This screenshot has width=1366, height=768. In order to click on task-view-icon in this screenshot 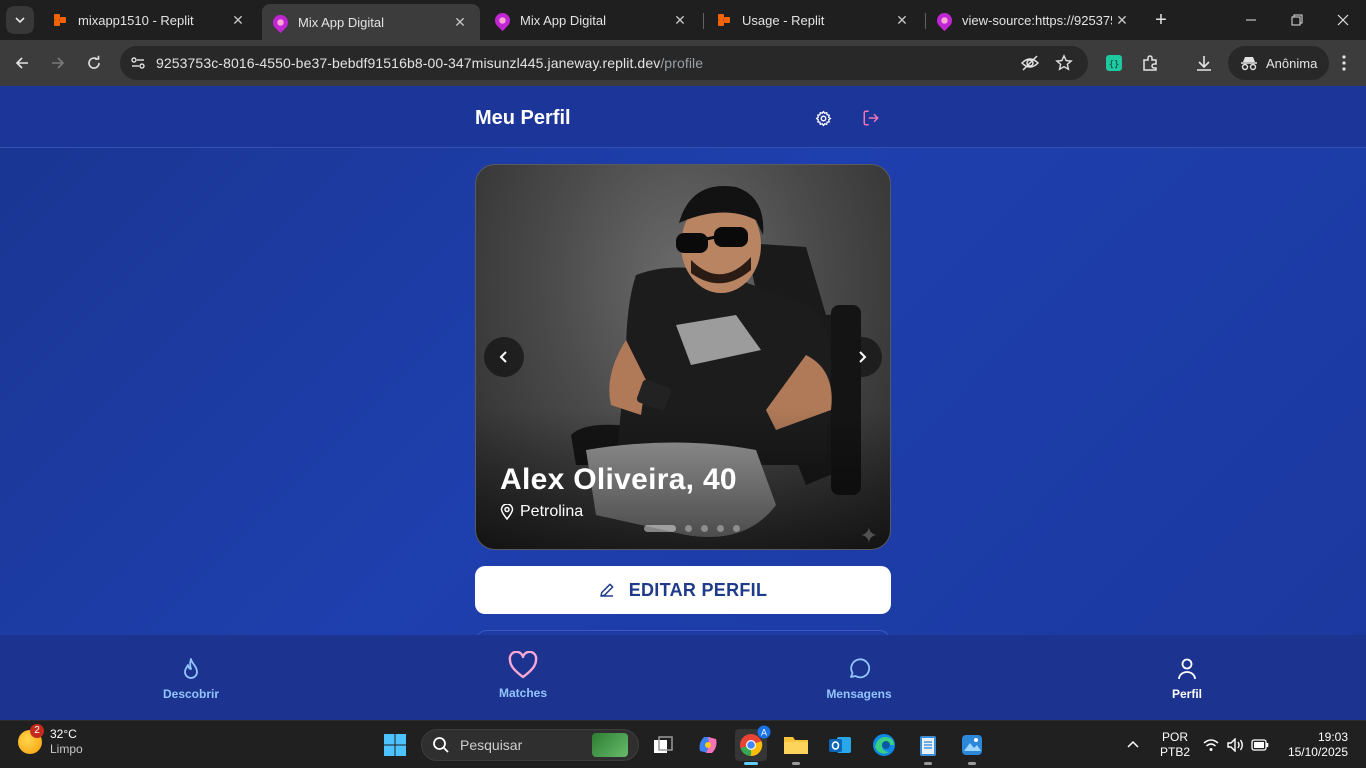, I will do `click(663, 744)`.